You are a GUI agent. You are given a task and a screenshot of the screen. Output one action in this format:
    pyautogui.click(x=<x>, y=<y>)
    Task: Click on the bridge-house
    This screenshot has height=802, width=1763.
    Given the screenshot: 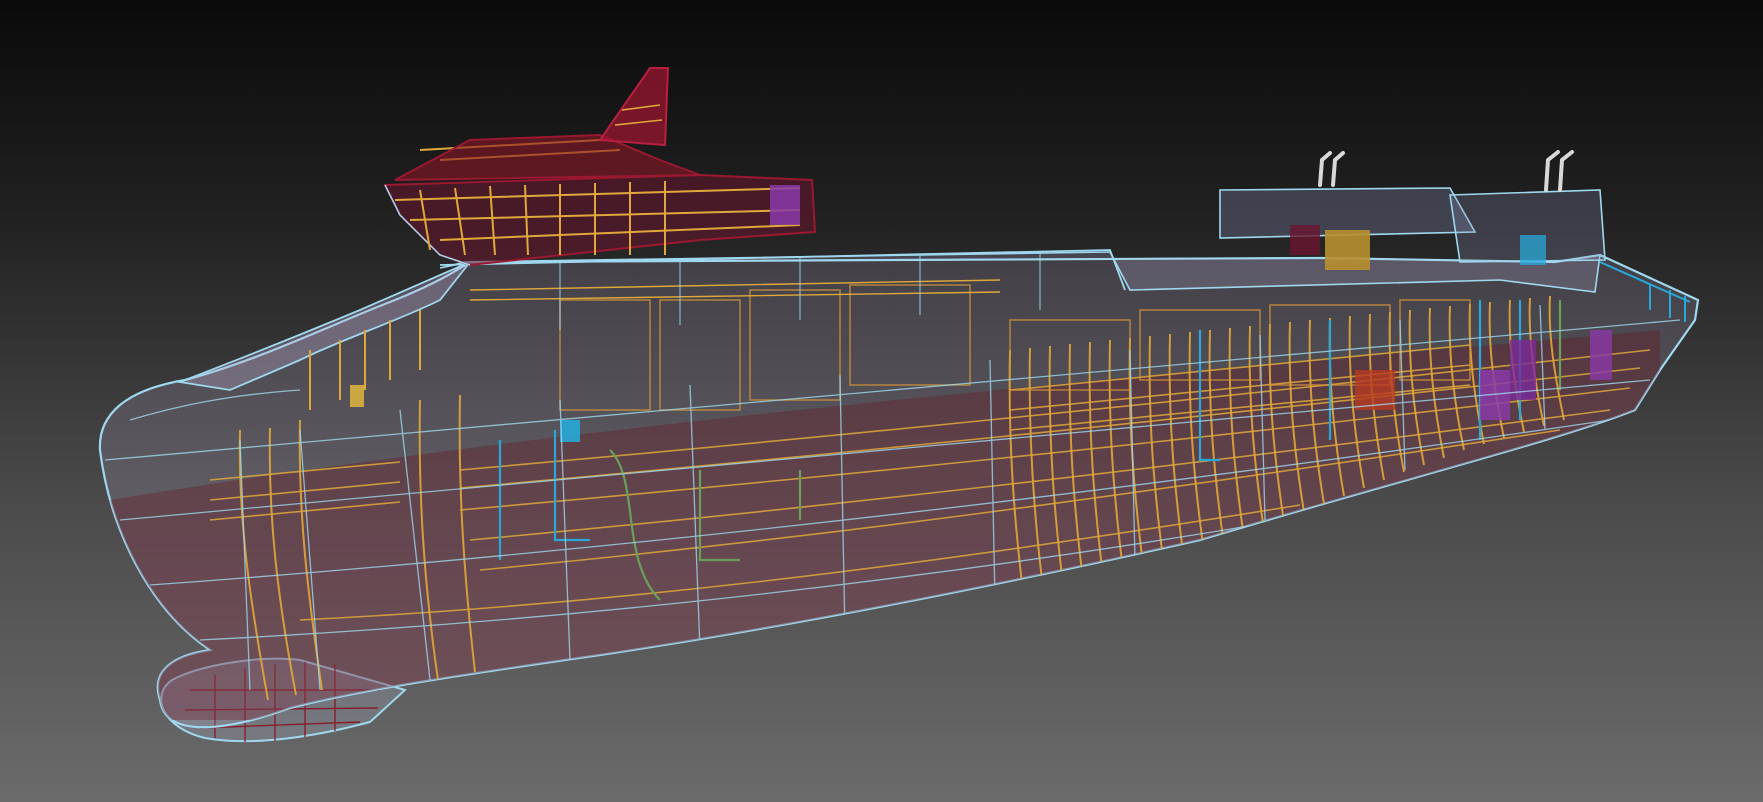 What is the action you would take?
    pyautogui.click(x=600, y=167)
    